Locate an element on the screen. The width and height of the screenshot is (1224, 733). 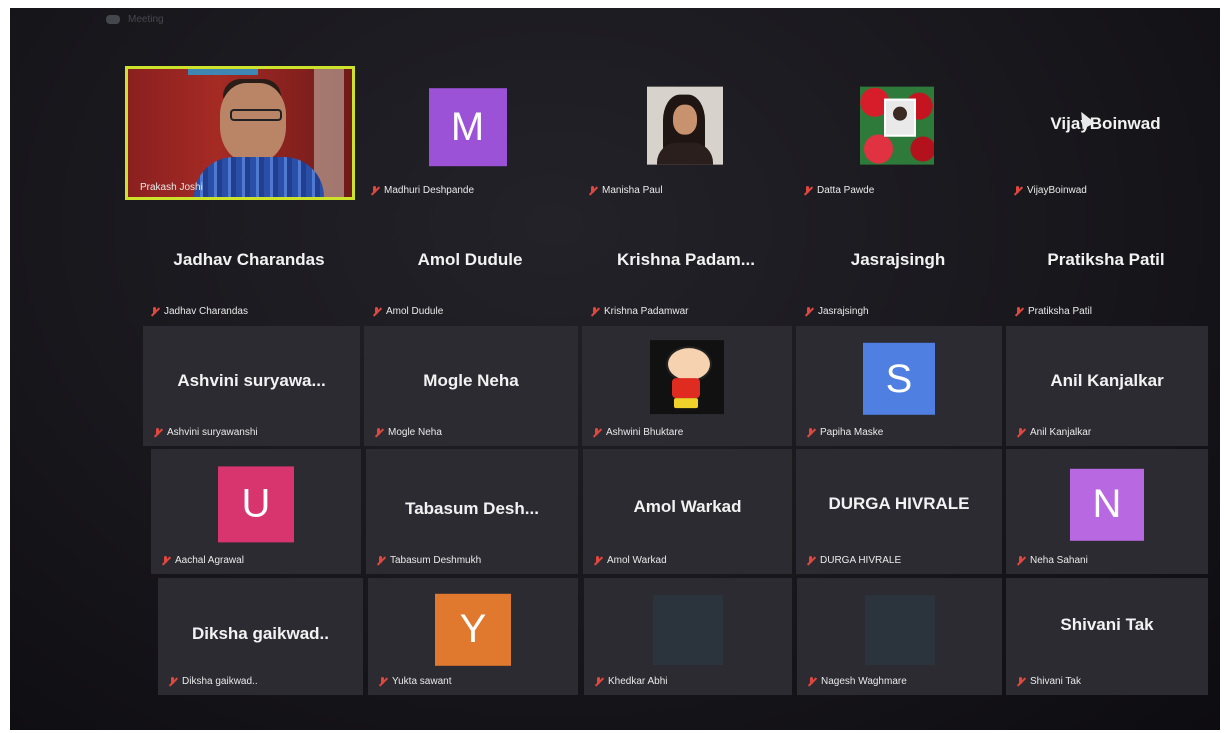
participant-name-label: DURGA HIVRALE is located at coordinates (853, 560).